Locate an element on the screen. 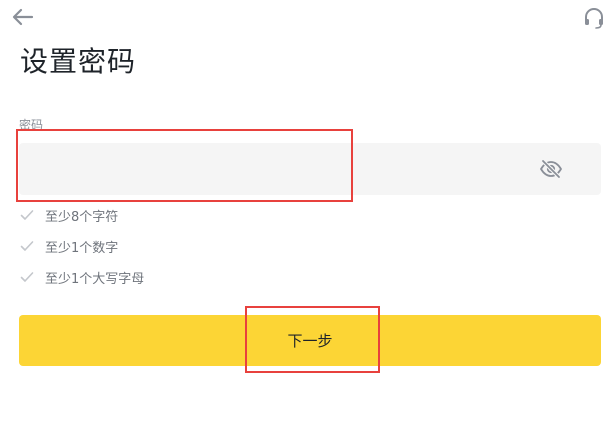 This screenshot has width=610, height=438. password-input is located at coordinates (283, 170).